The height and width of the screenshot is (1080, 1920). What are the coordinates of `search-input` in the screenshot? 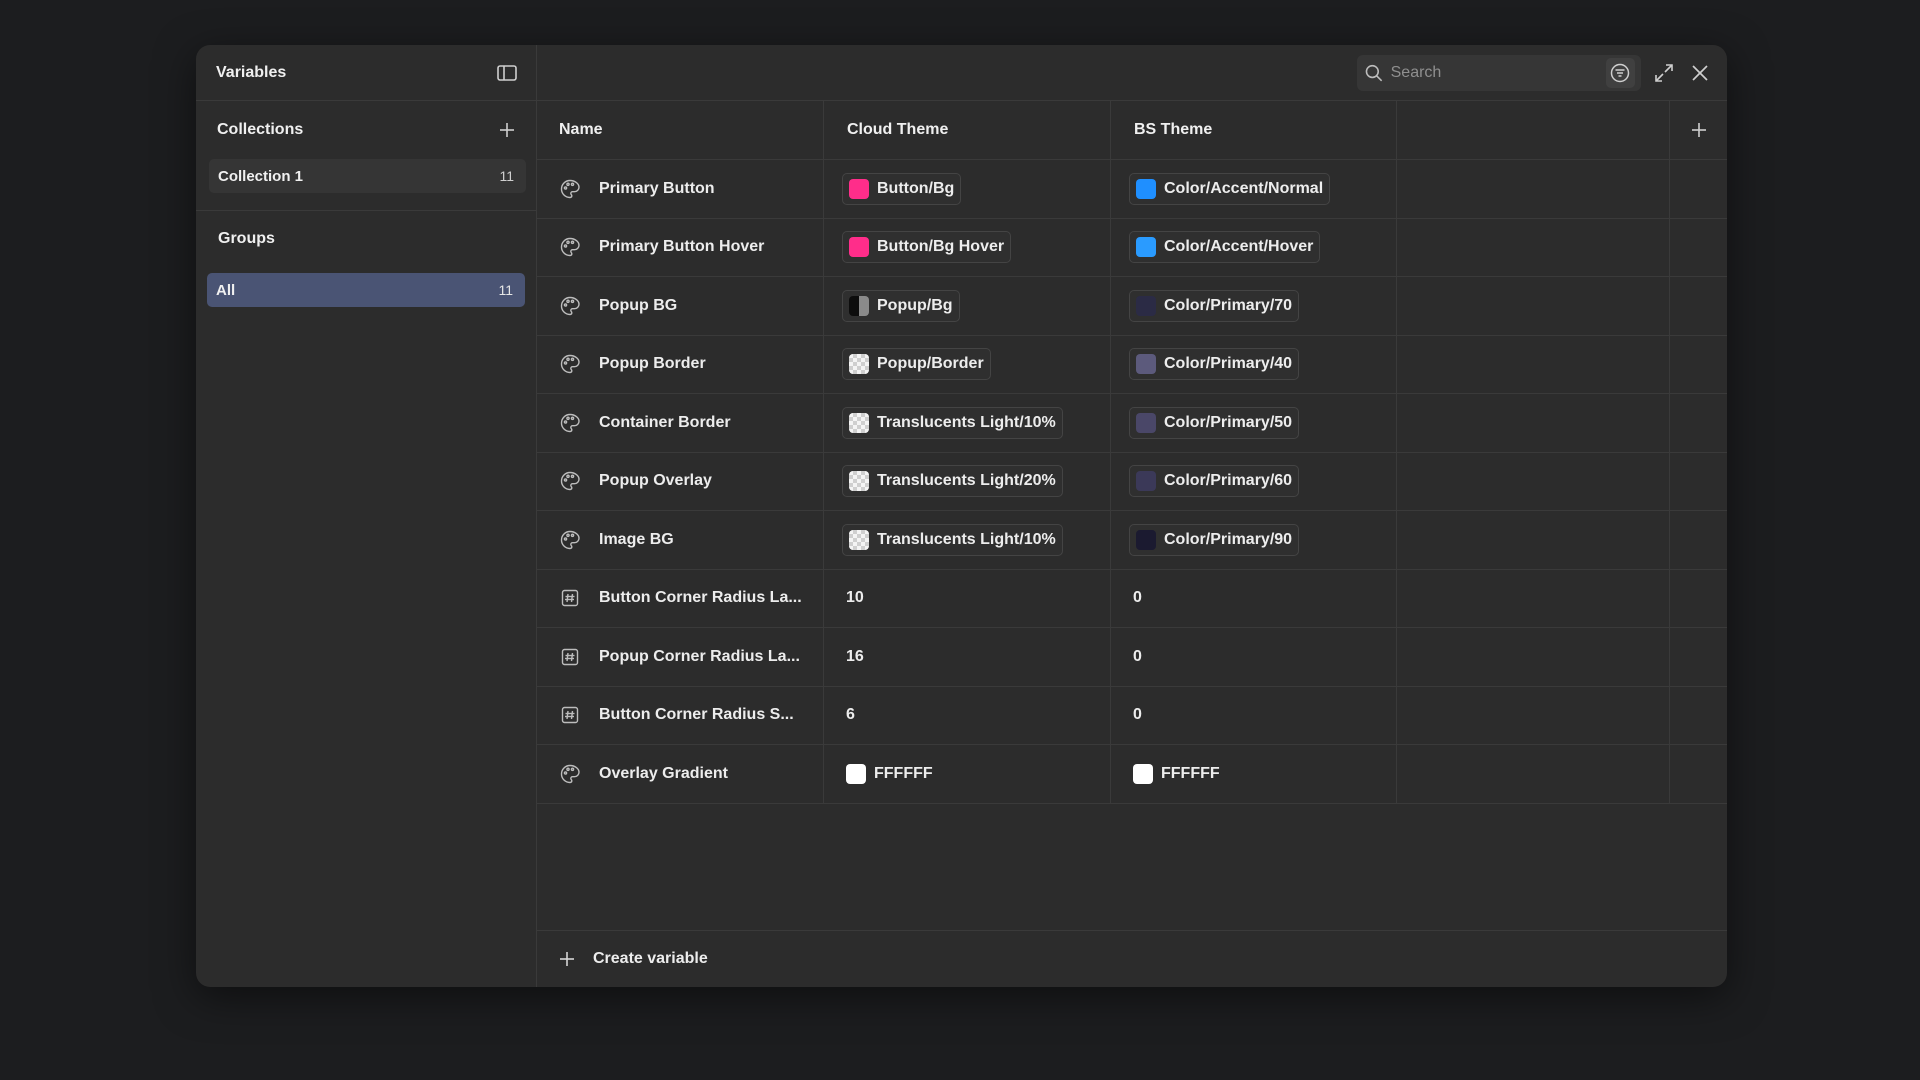 It's located at (1494, 72).